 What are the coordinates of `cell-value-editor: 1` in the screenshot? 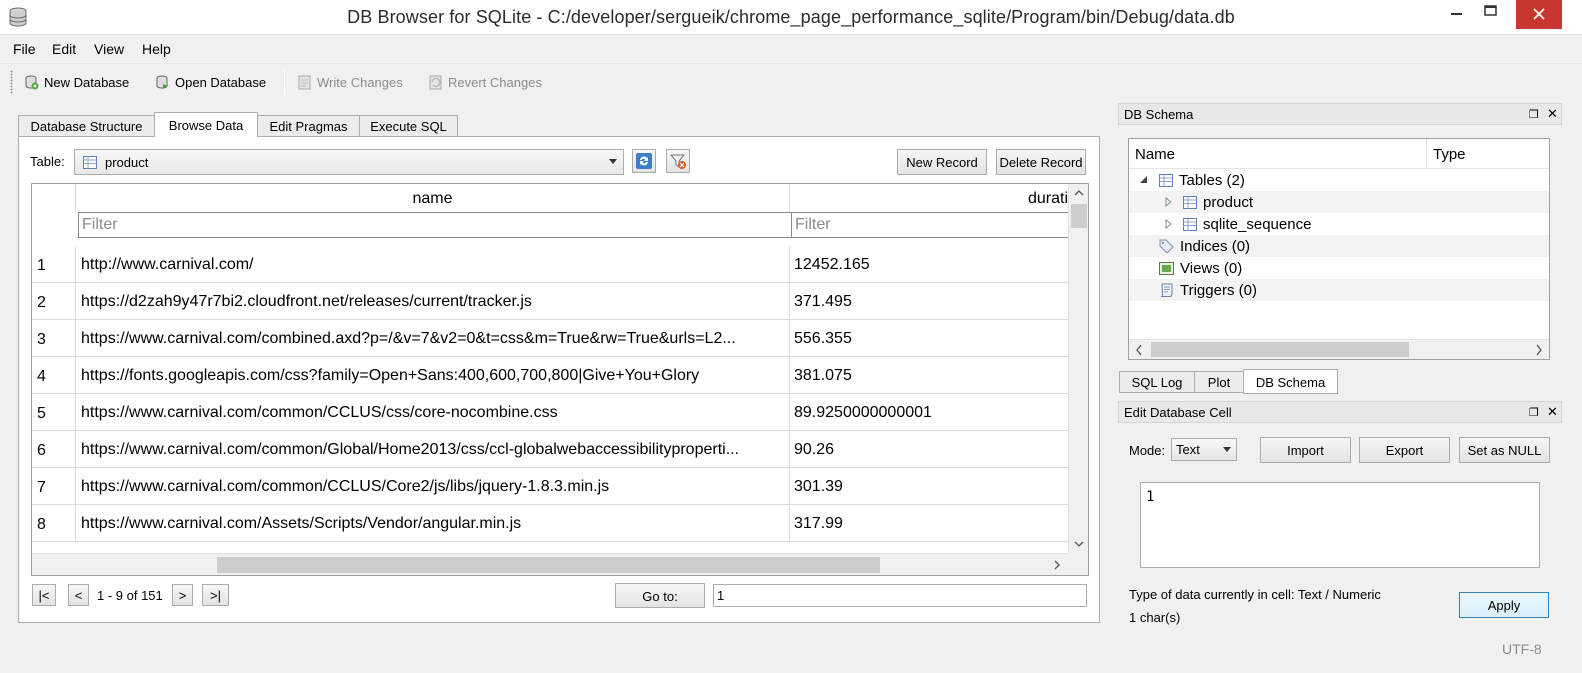 It's located at (1340, 525).